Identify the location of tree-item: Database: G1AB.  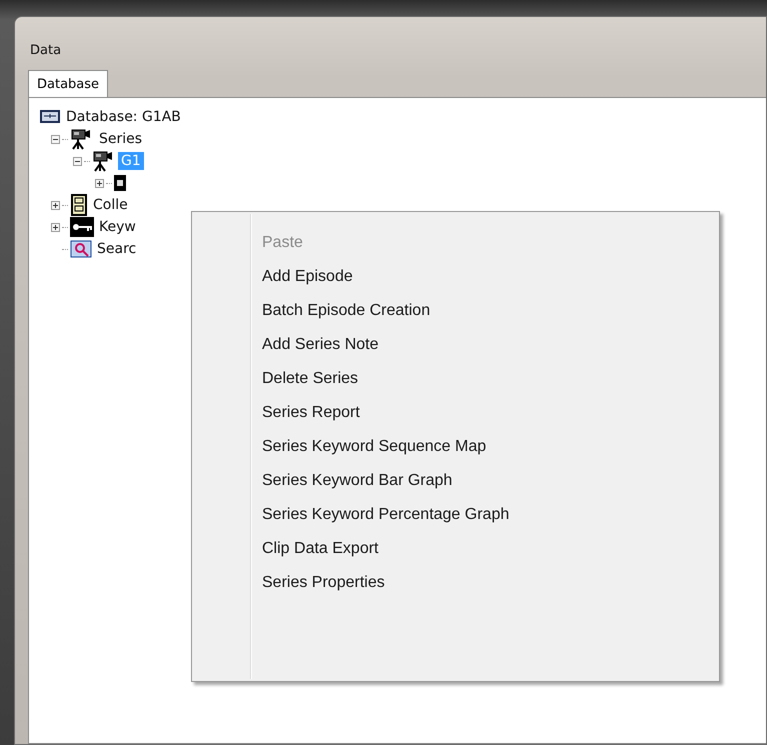
(123, 117).